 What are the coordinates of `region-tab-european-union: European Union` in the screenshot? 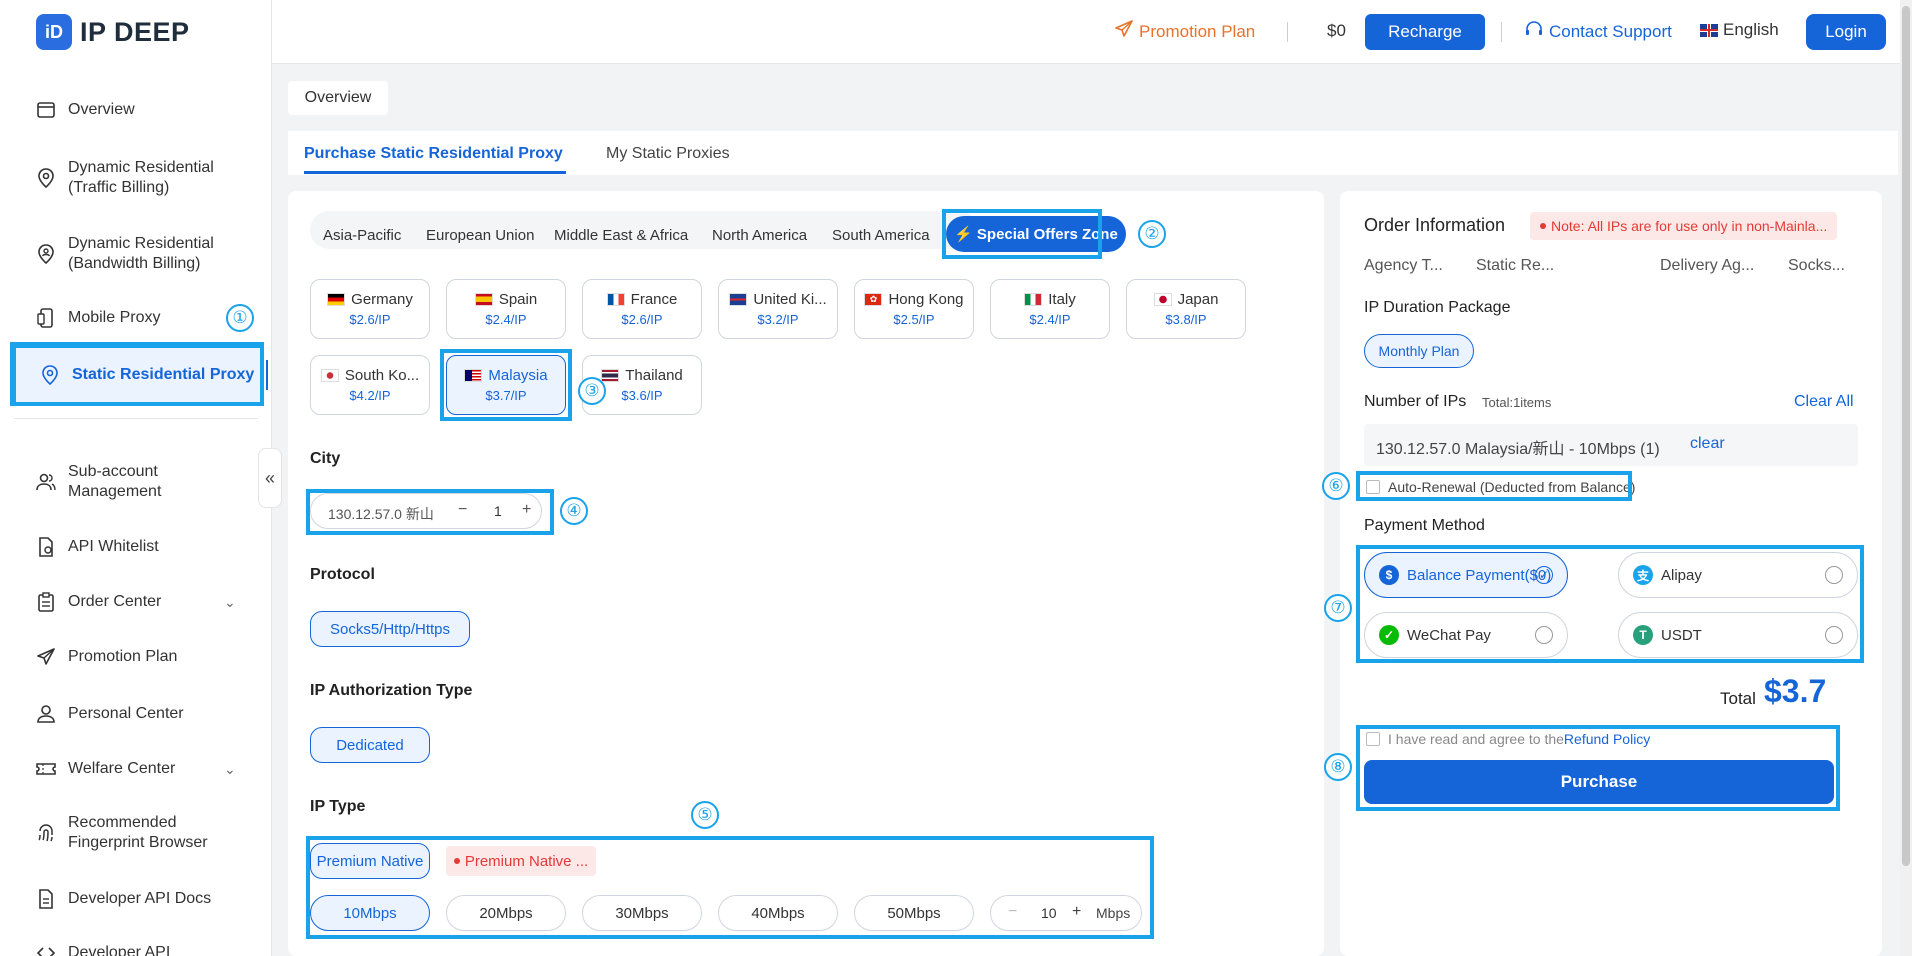 It's located at (480, 235).